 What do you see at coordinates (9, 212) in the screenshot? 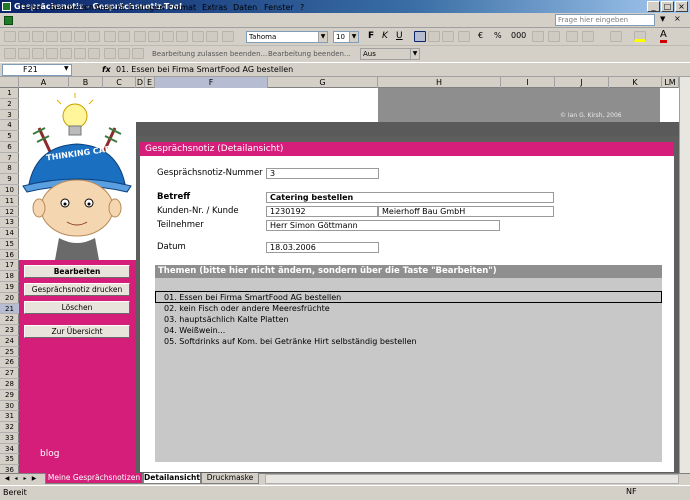
I see `row-header-12: 12` at bounding box center [9, 212].